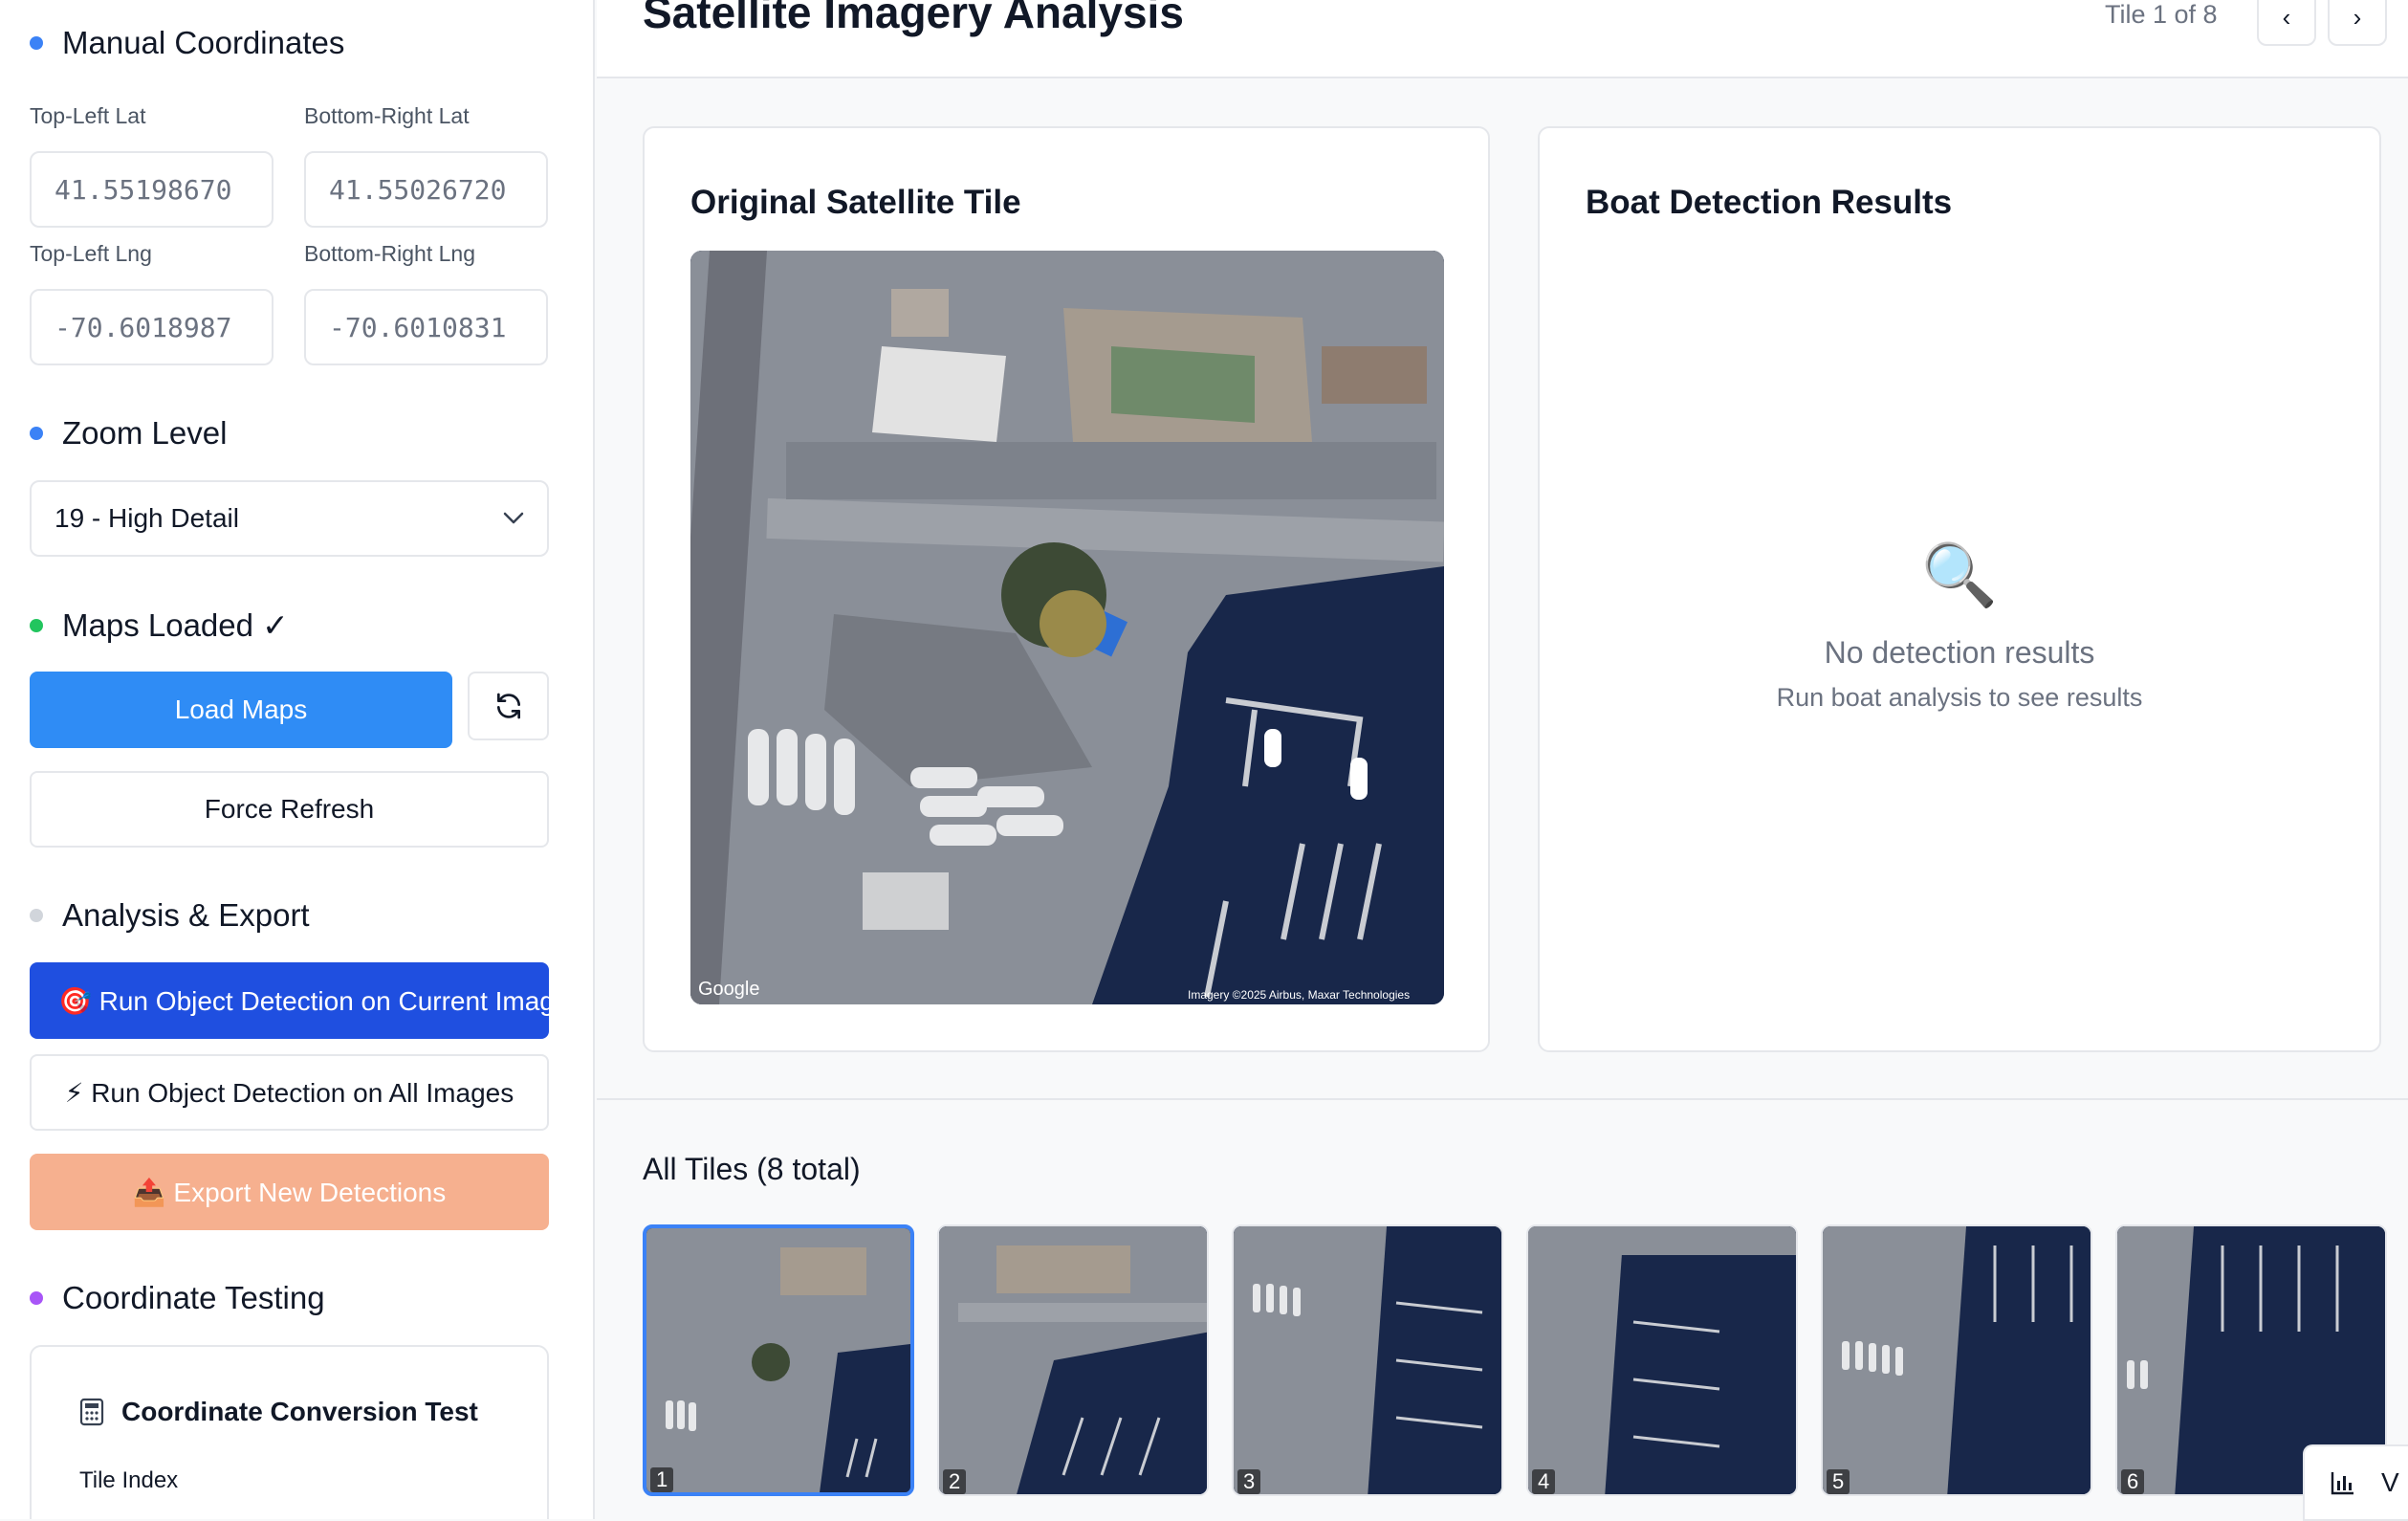 The width and height of the screenshot is (2408, 1521). I want to click on tile-thumbnail: 2, so click(1073, 1360).